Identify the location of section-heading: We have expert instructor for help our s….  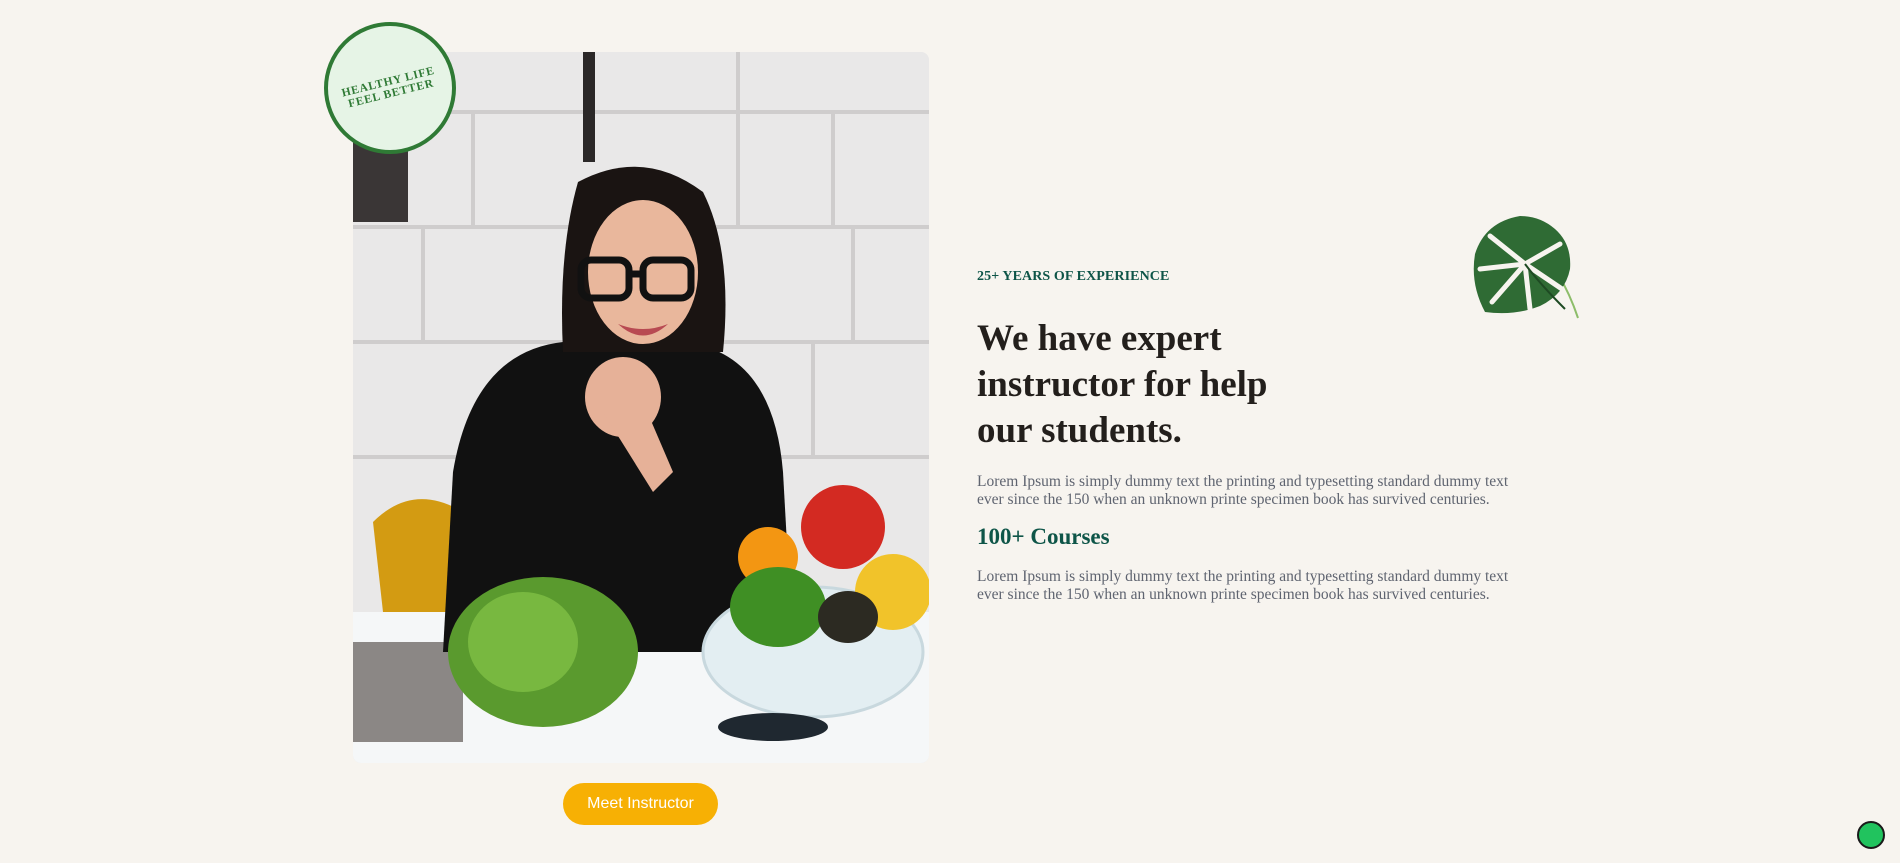
(1137, 385).